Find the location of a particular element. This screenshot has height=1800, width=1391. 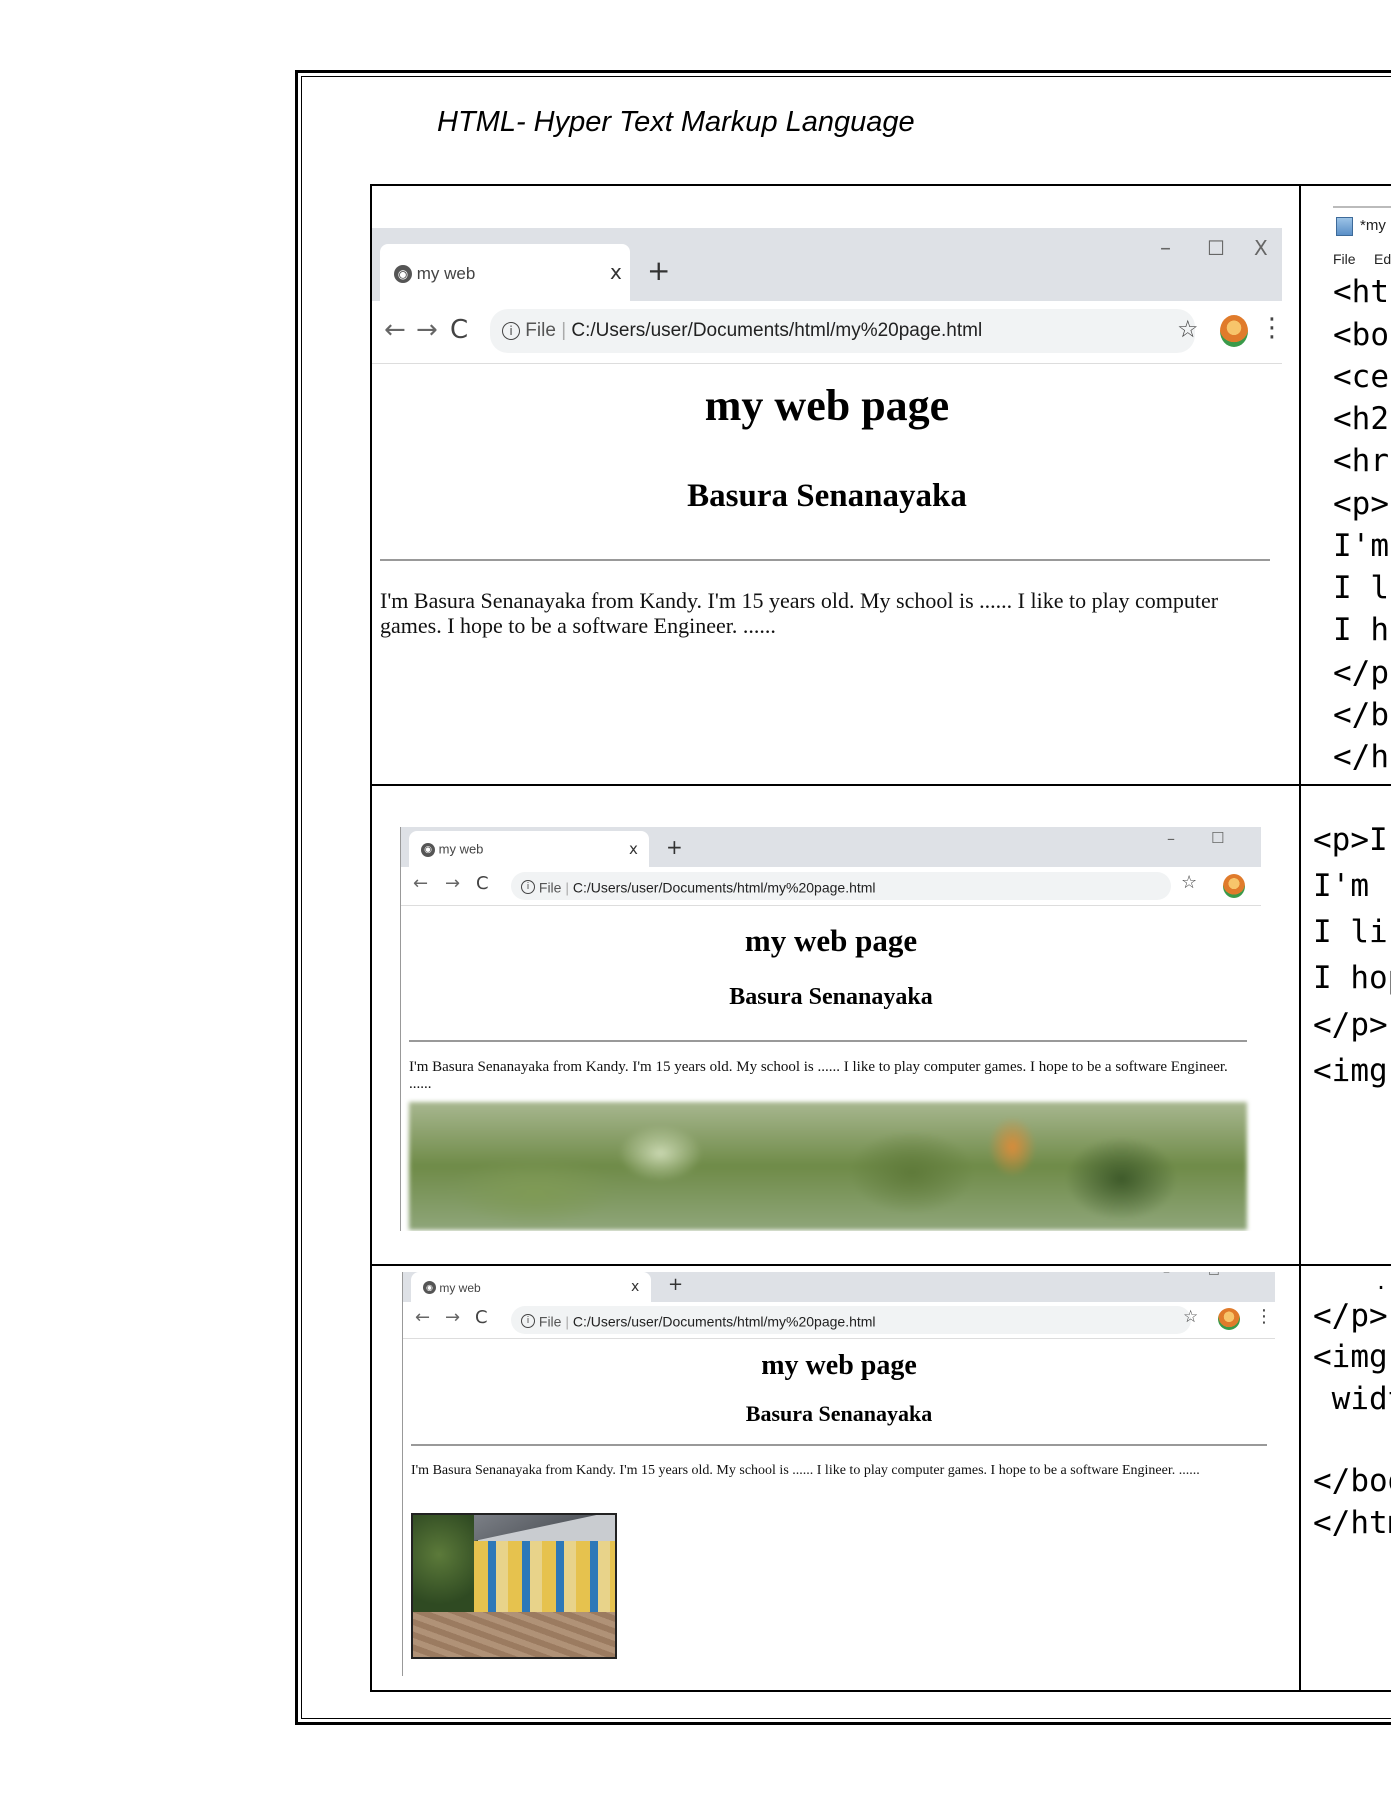

code-line: </h is located at coordinates (1361, 757).